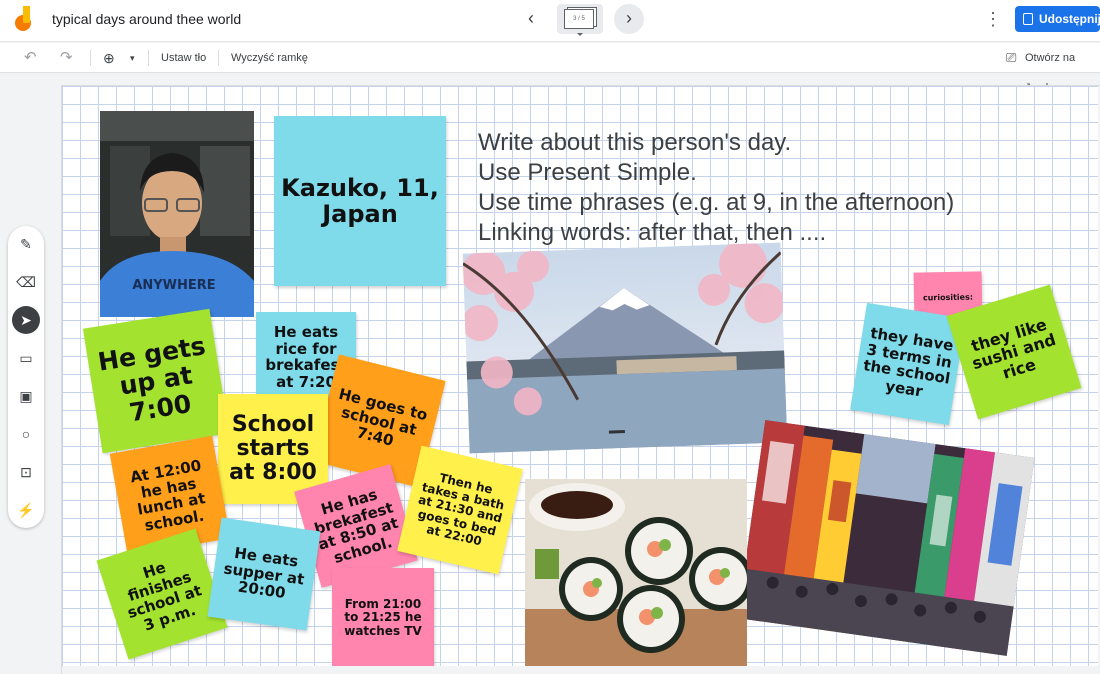  Describe the element at coordinates (587, 172) in the screenshot. I see `instruction-line: Use Present Simple.` at that location.